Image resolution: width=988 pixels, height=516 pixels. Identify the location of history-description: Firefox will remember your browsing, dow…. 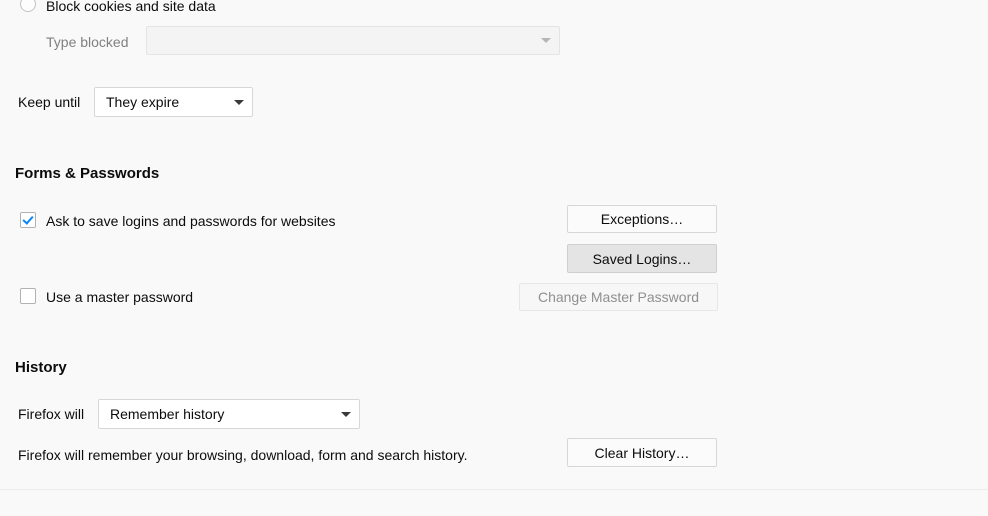
(243, 455).